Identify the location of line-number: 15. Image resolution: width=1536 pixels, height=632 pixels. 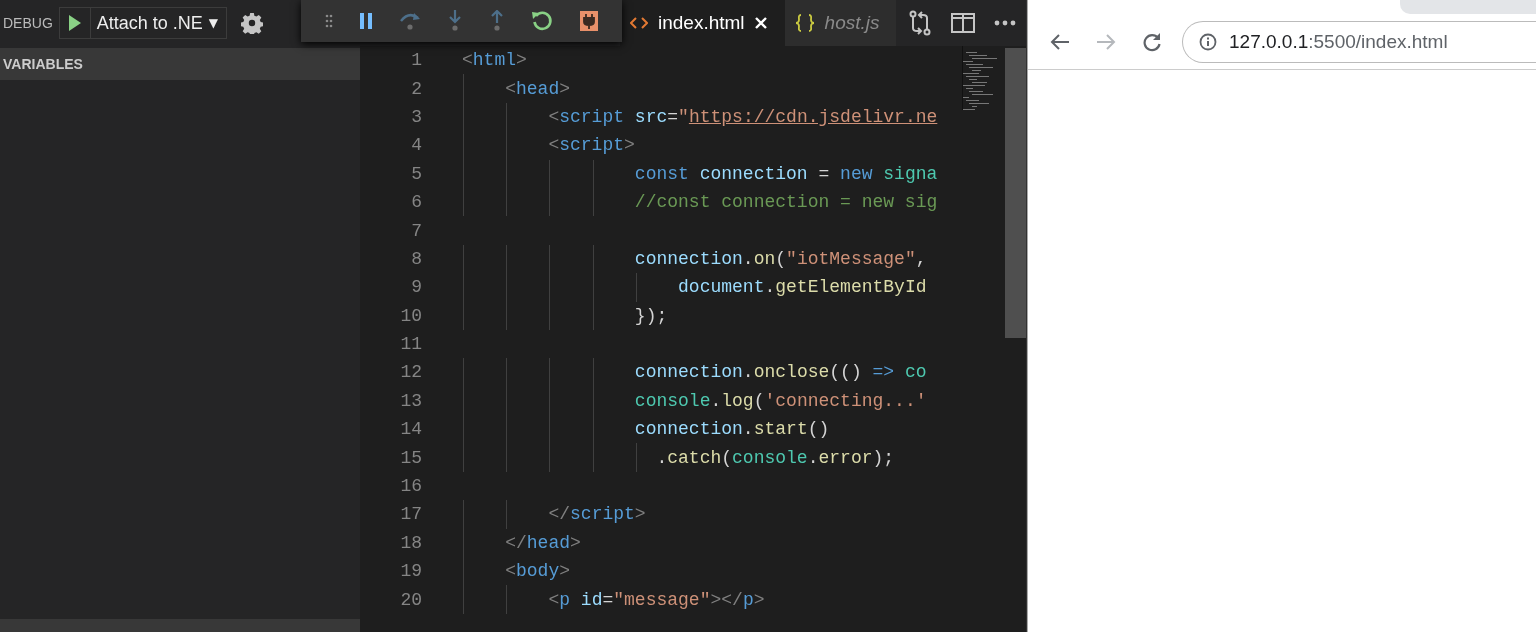
(410, 457).